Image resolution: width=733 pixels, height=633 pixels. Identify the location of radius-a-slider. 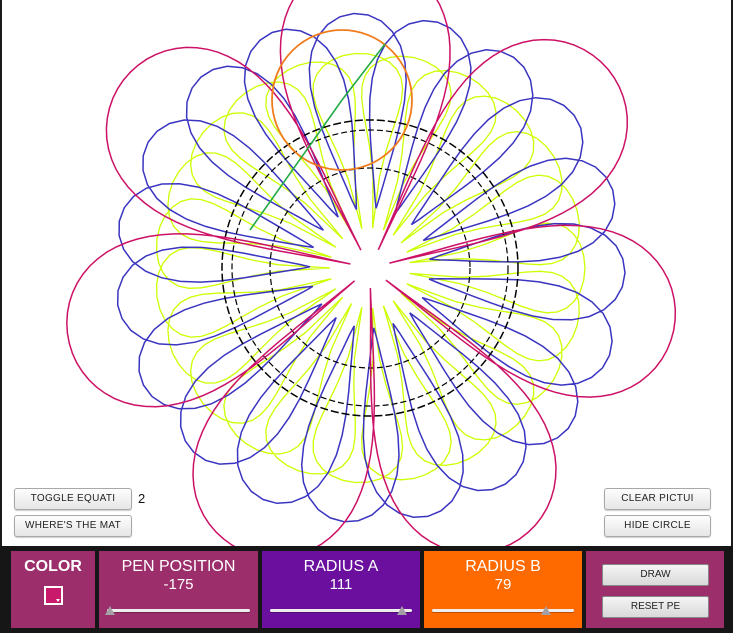
(341, 610).